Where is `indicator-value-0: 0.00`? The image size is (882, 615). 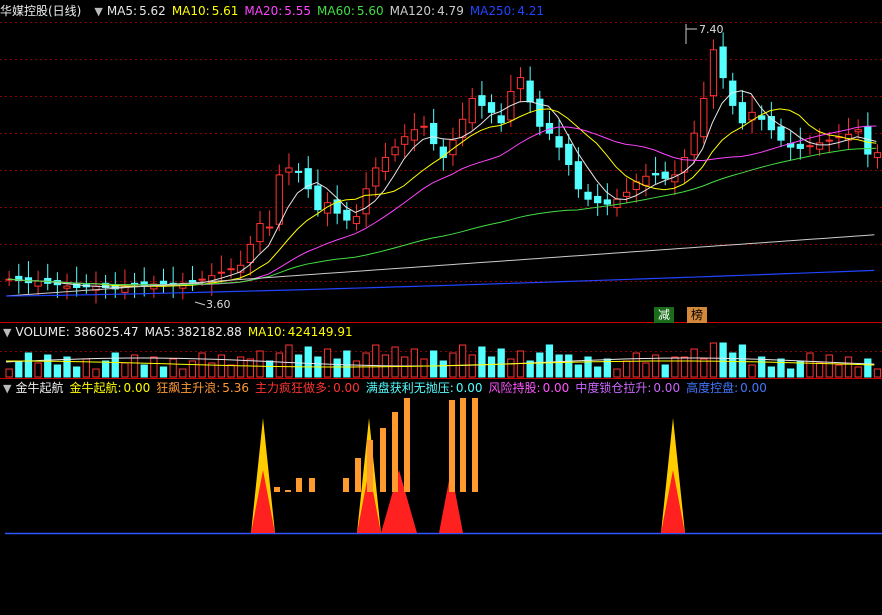
indicator-value-0: 0.00 is located at coordinates (137, 388).